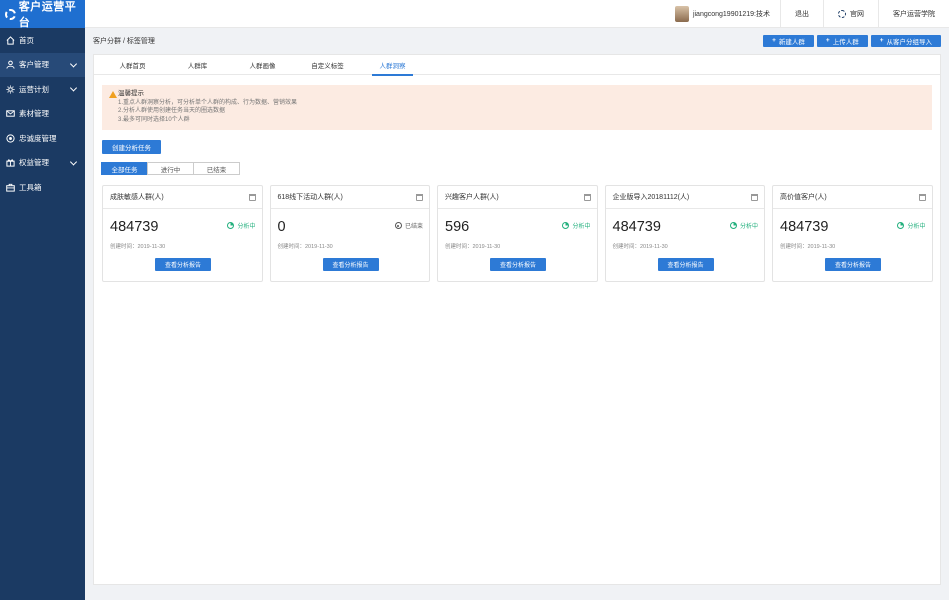 Image resolution: width=949 pixels, height=600 pixels. Describe the element at coordinates (802, 14) in the screenshot. I see `logout-link: 退出` at that location.